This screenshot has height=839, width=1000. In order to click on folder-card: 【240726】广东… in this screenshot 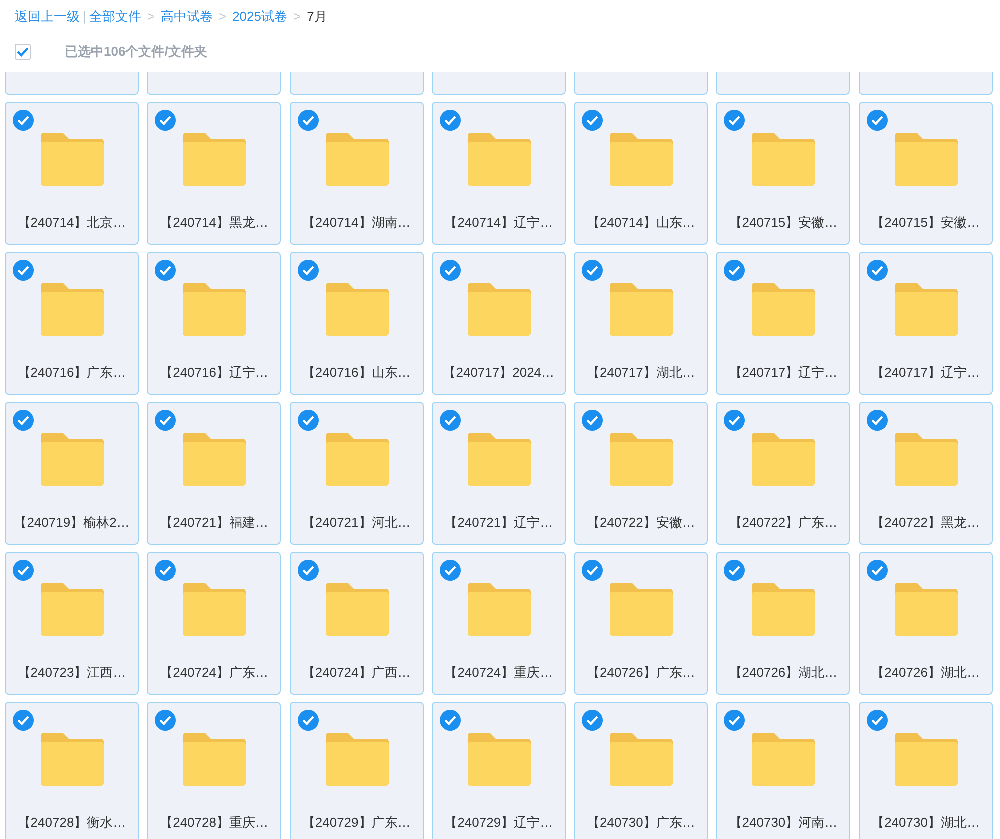, I will do `click(641, 623)`.